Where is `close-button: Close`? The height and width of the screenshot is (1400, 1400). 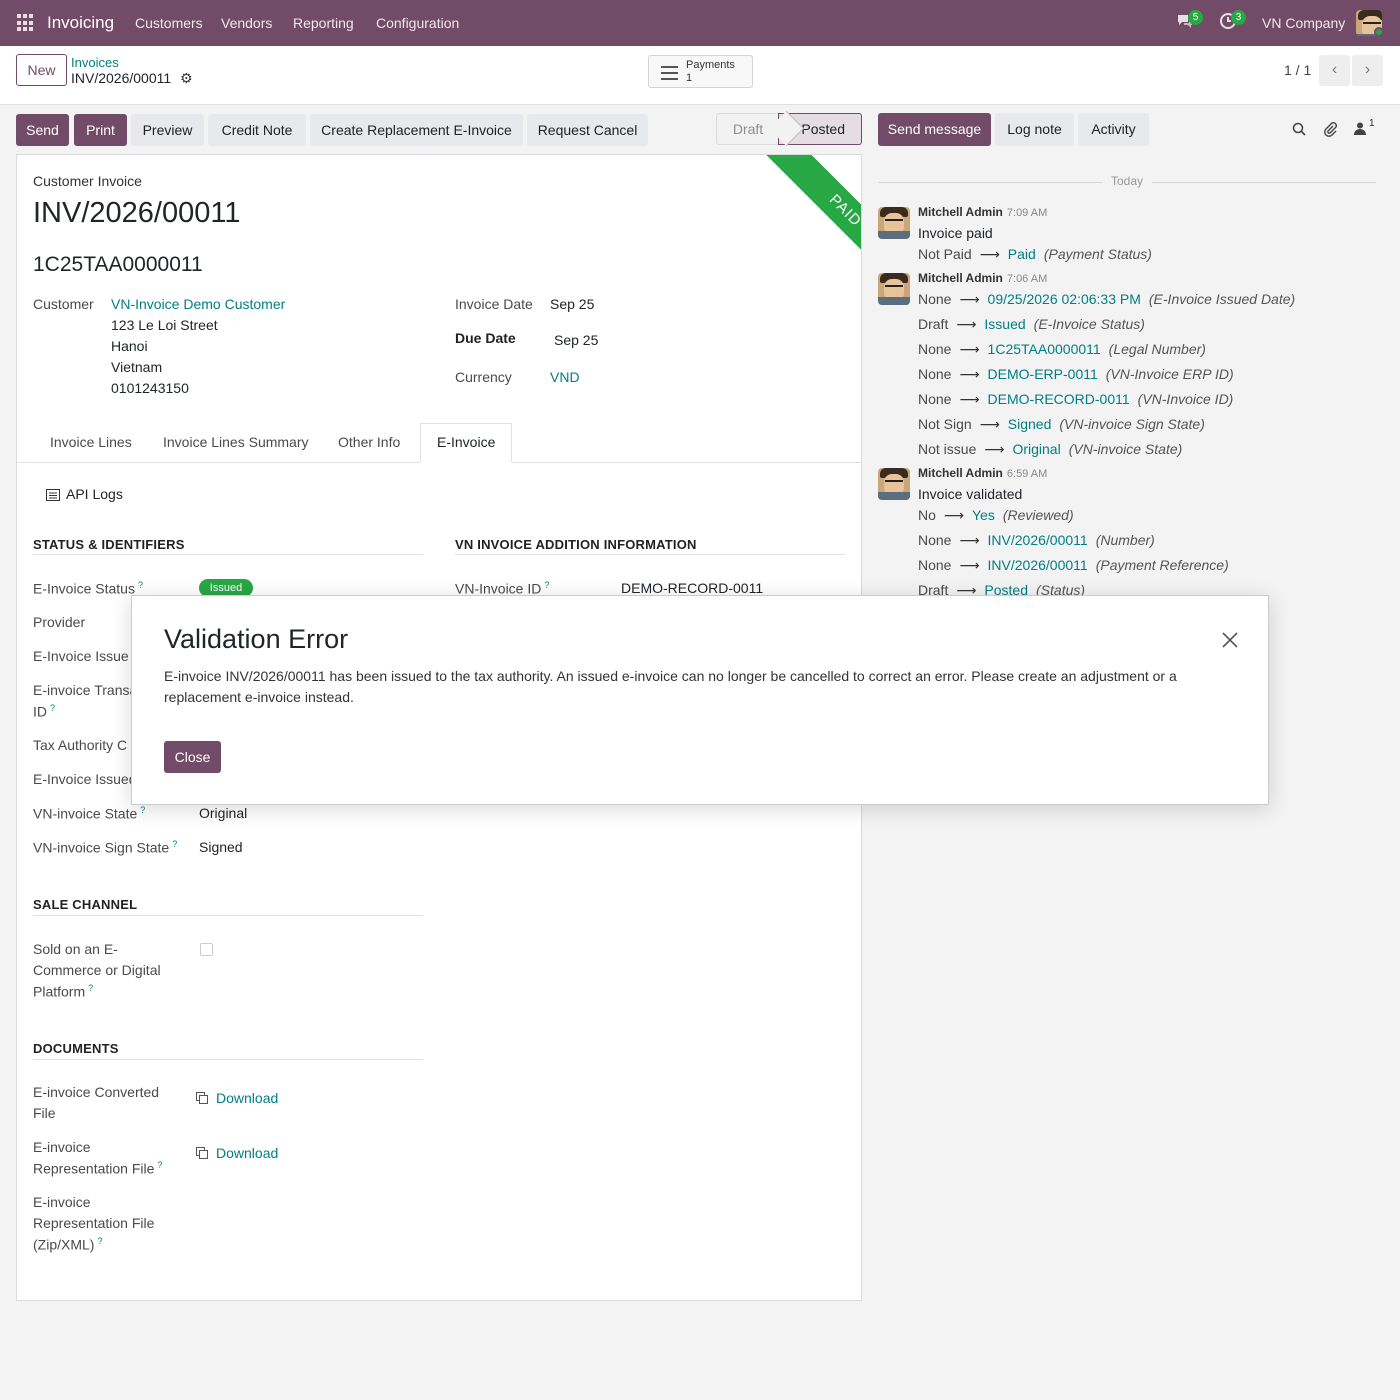 close-button: Close is located at coordinates (192, 757).